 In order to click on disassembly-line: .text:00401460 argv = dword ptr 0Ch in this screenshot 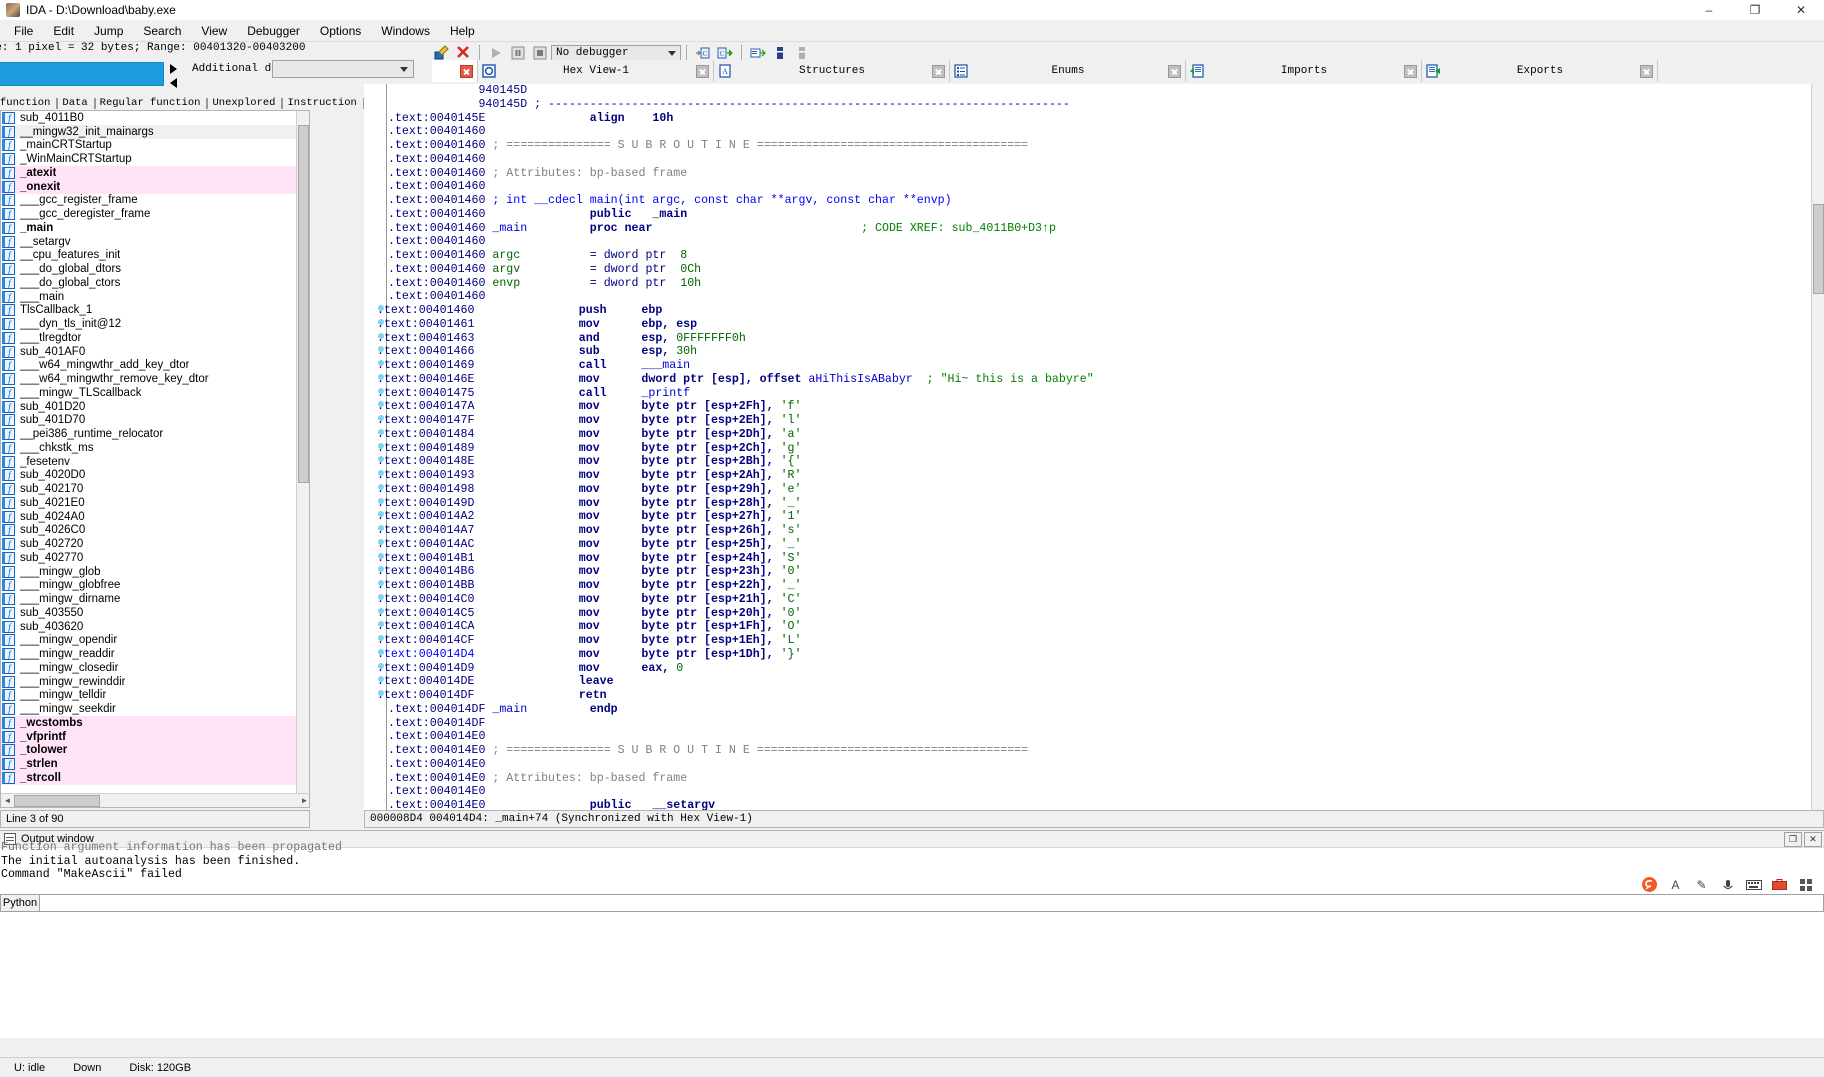, I will do `click(1106, 270)`.